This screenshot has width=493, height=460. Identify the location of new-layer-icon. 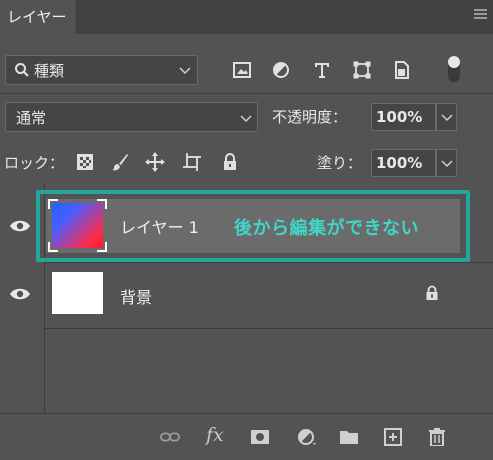
(393, 437).